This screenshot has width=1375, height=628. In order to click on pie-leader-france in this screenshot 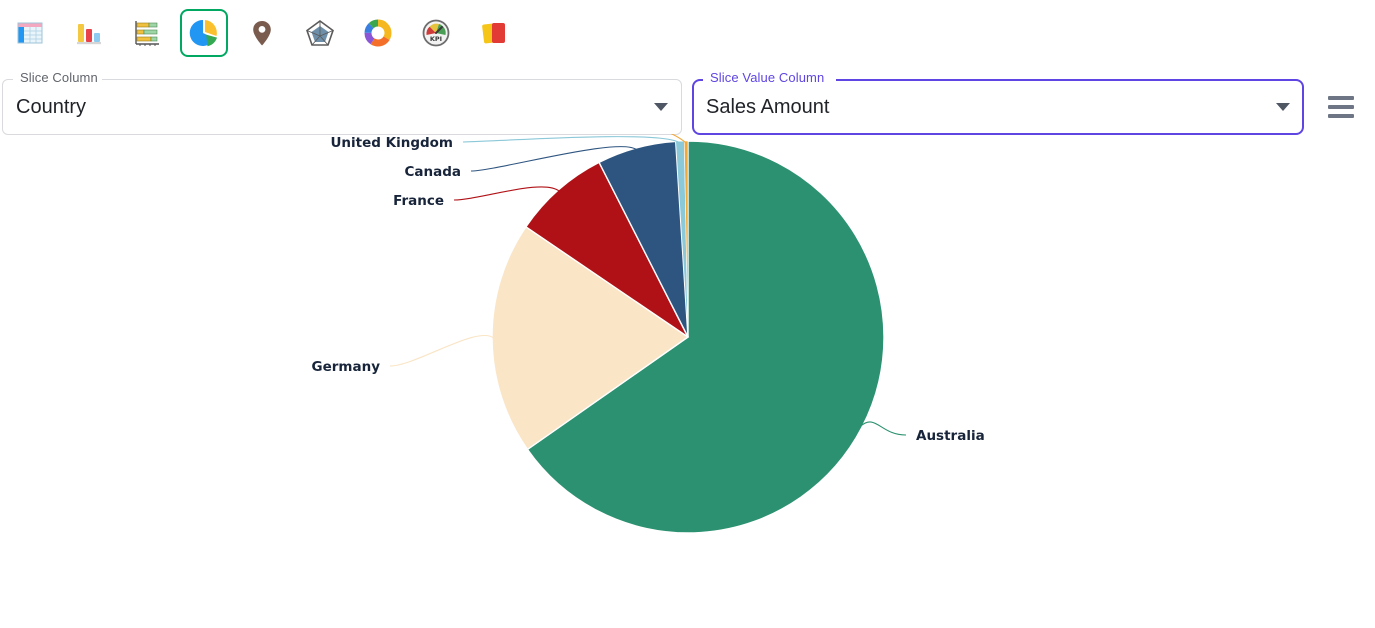, I will do `click(507, 193)`.